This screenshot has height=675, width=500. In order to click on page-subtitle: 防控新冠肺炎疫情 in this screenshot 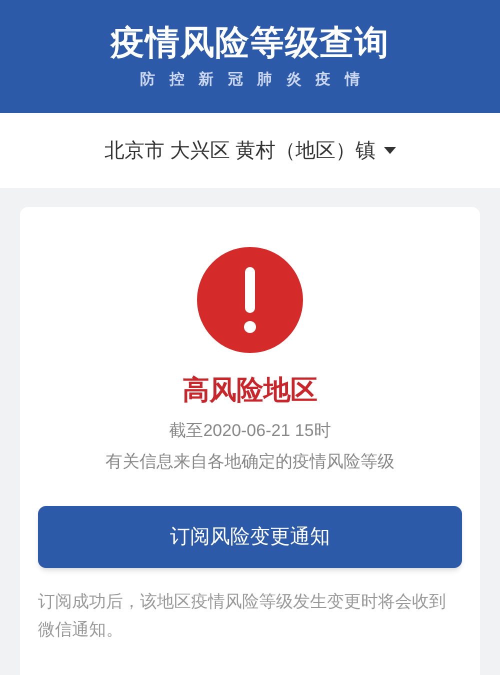, I will do `click(256, 79)`.